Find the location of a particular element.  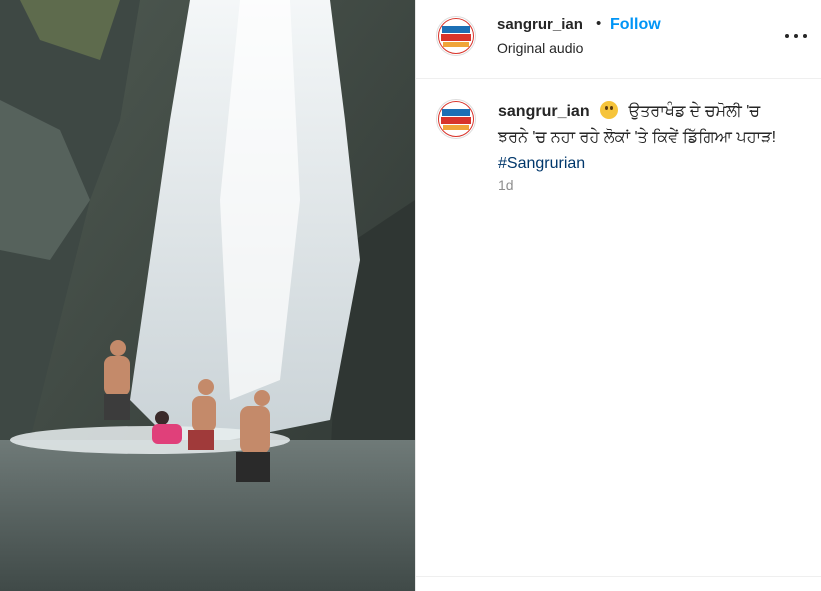

post-timestamp: 1d is located at coordinates (506, 185).